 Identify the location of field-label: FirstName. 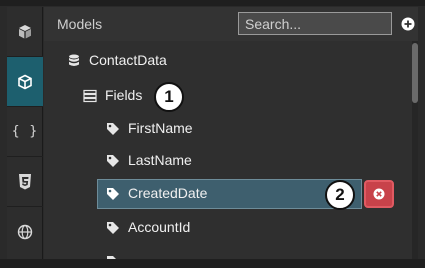
(160, 128).